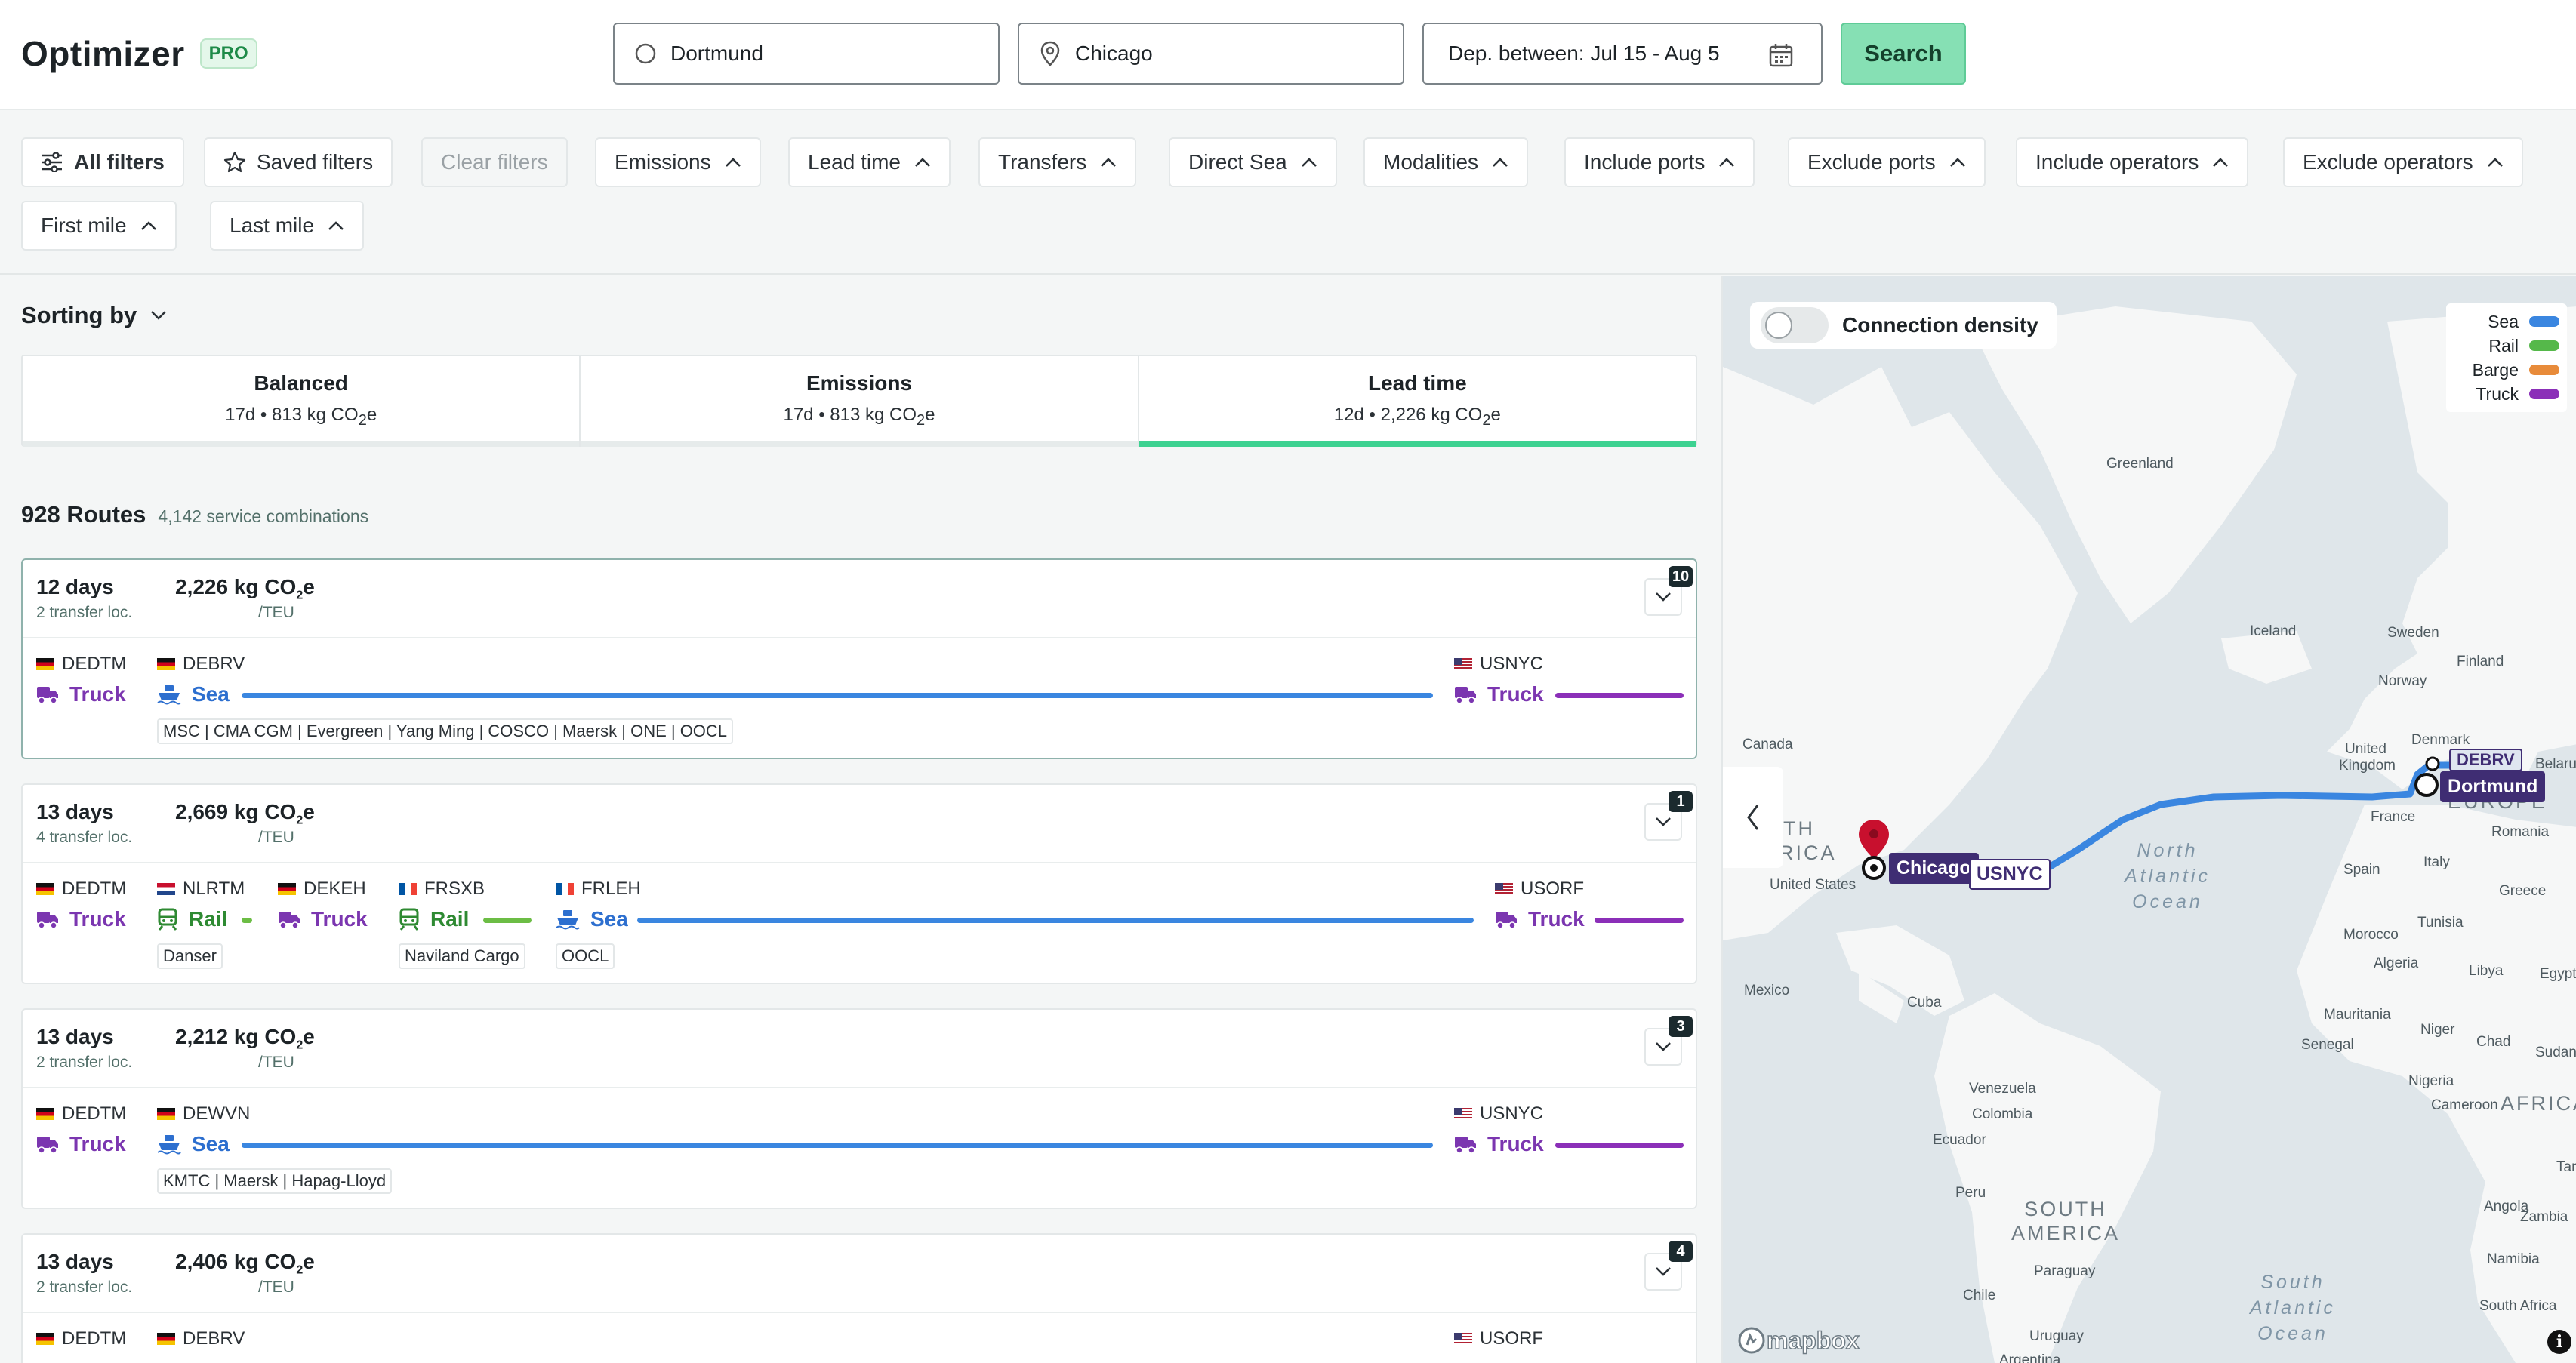  Describe the element at coordinates (1934, 868) in the screenshot. I see `destination-pin-label: Chicago` at that location.